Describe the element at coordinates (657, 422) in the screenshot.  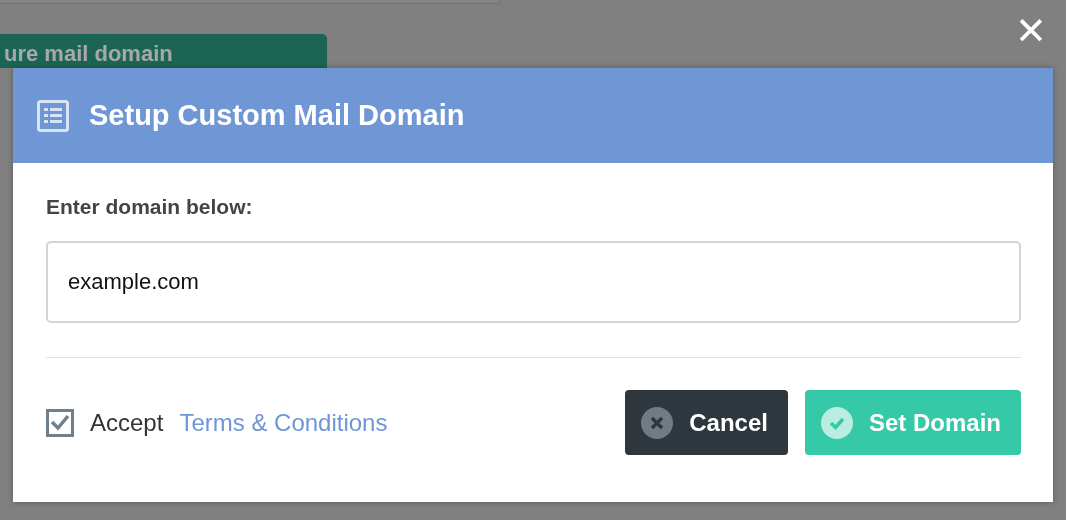
I see `close-circle-icon` at that location.